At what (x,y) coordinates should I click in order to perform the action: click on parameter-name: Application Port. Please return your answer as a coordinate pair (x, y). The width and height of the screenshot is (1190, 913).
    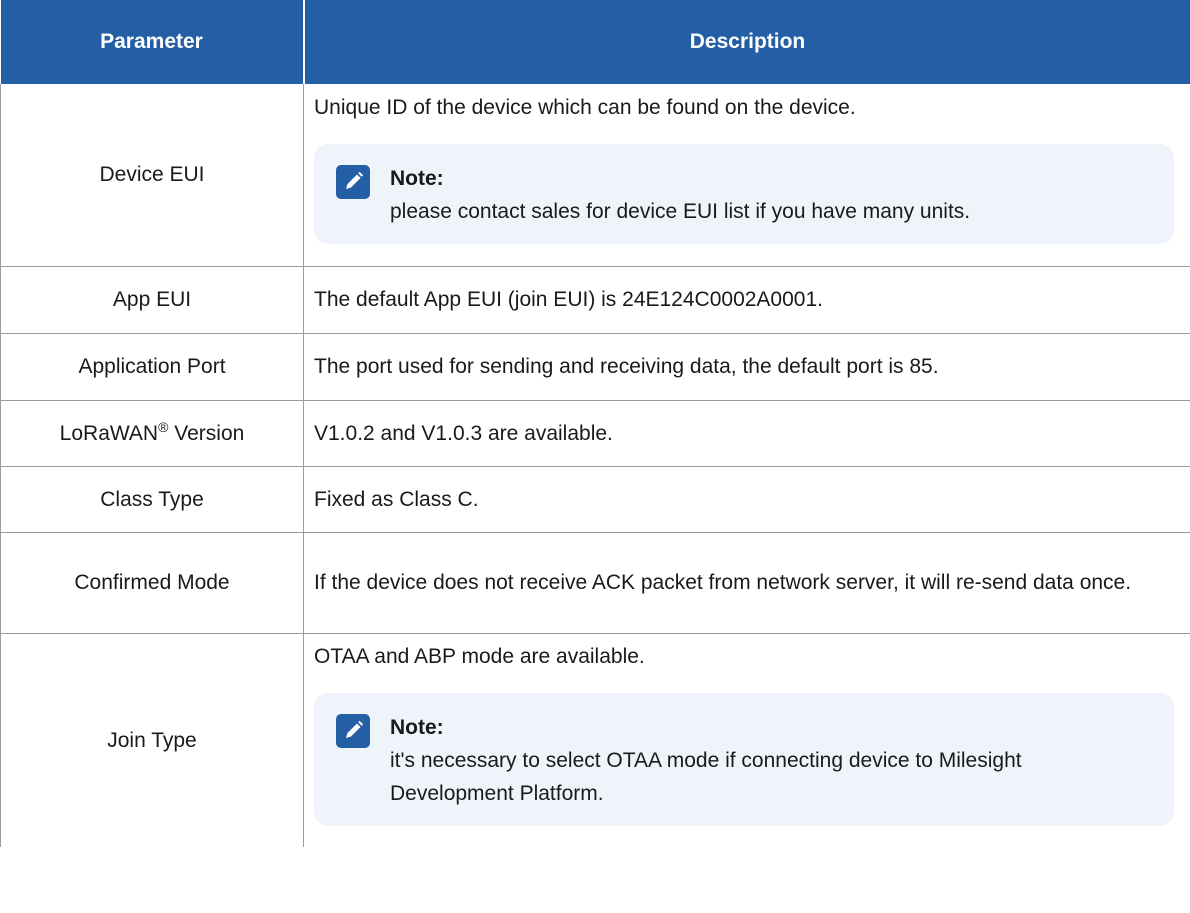
    Looking at the image, I should click on (152, 366).